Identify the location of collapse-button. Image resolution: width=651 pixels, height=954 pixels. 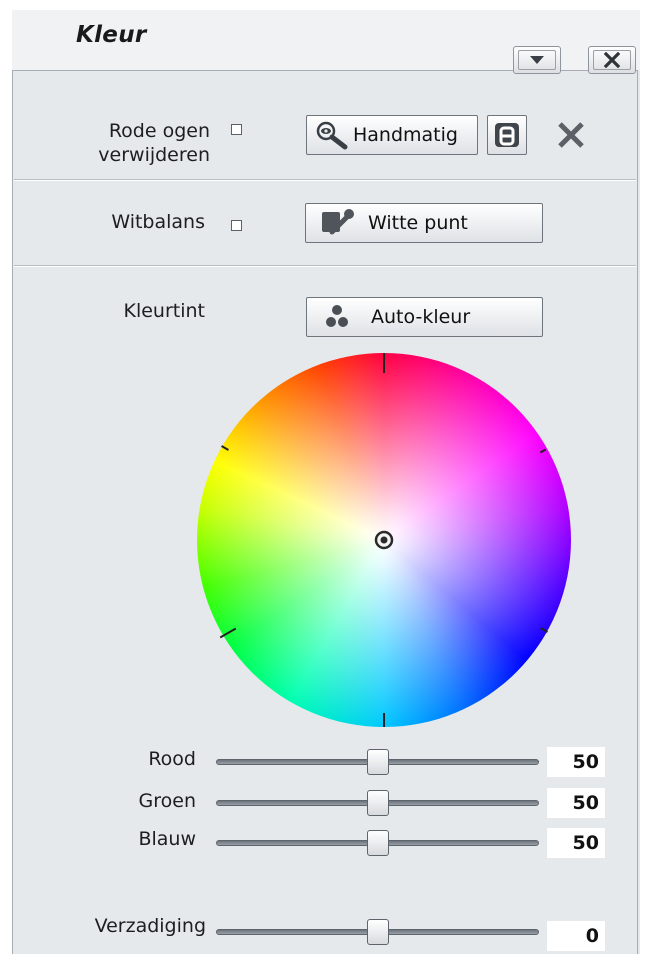
(537, 60).